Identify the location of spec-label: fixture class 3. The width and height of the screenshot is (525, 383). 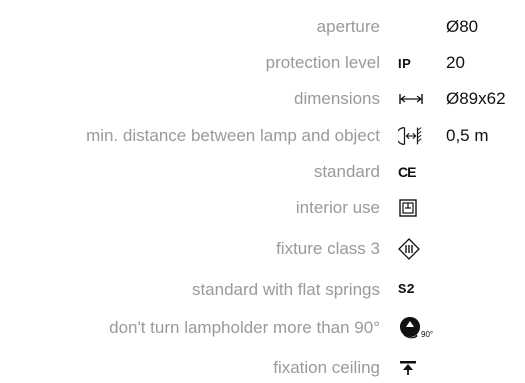
(328, 248).